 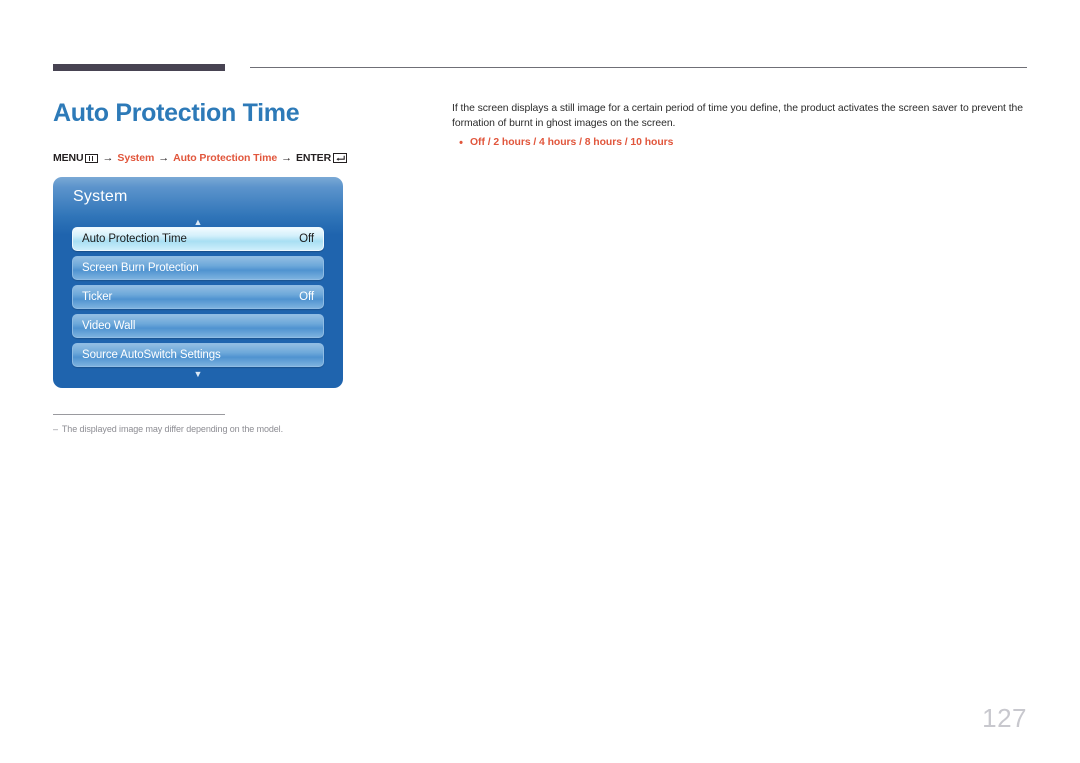 I want to click on menu-grid-icon, so click(x=91, y=158).